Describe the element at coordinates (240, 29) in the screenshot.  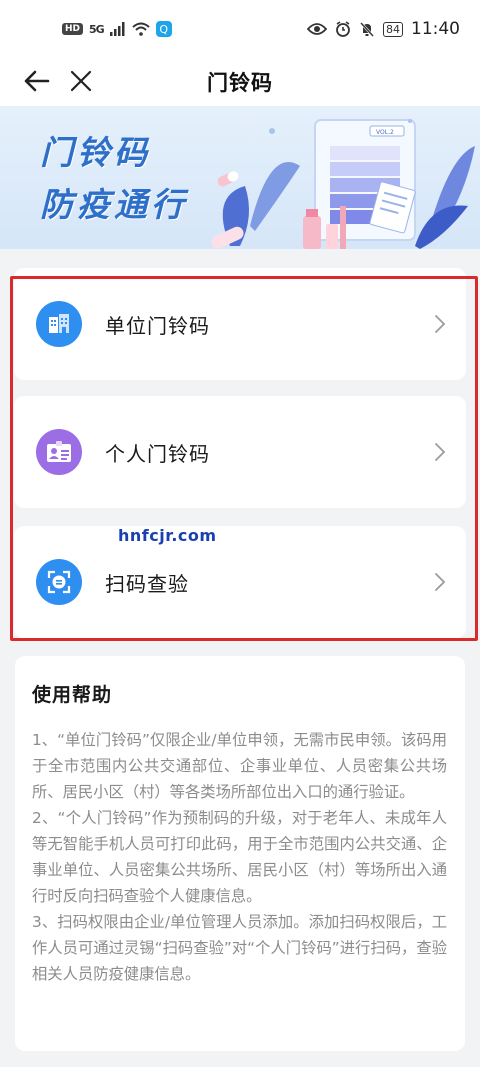
I see `status-bar: HD 5G Q 84 11:40` at that location.